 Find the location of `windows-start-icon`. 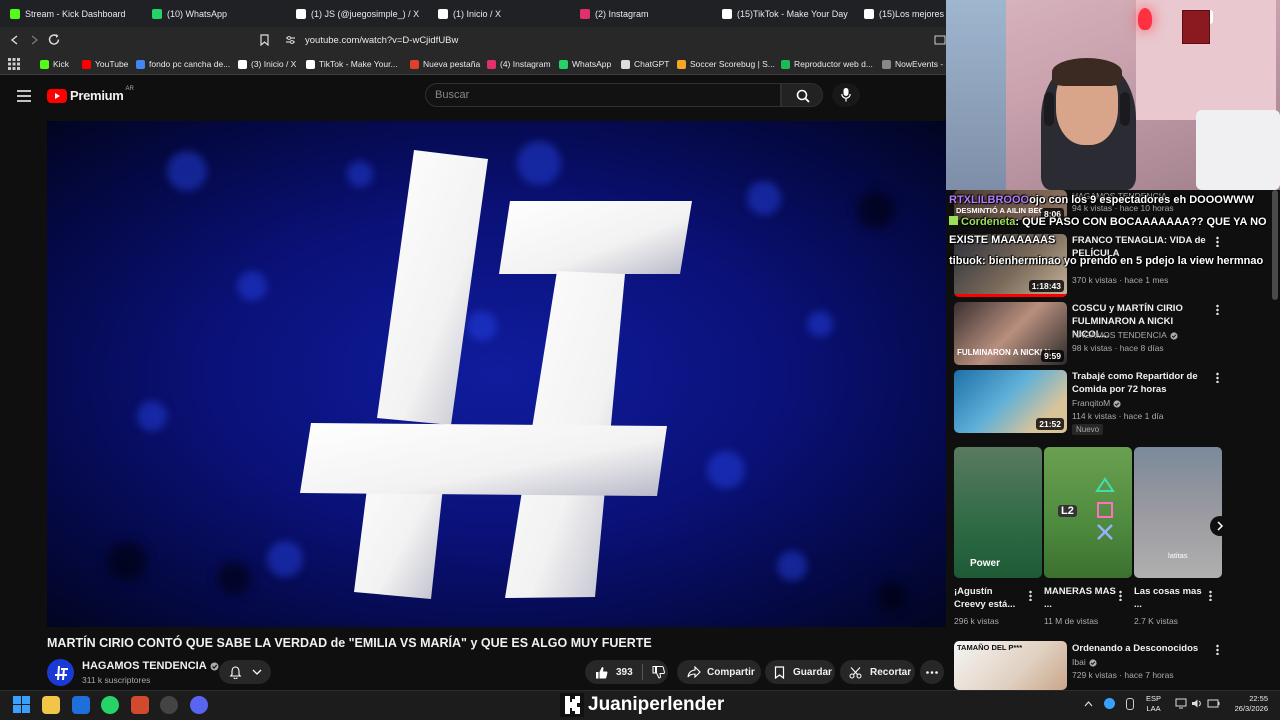

windows-start-icon is located at coordinates (21, 704).